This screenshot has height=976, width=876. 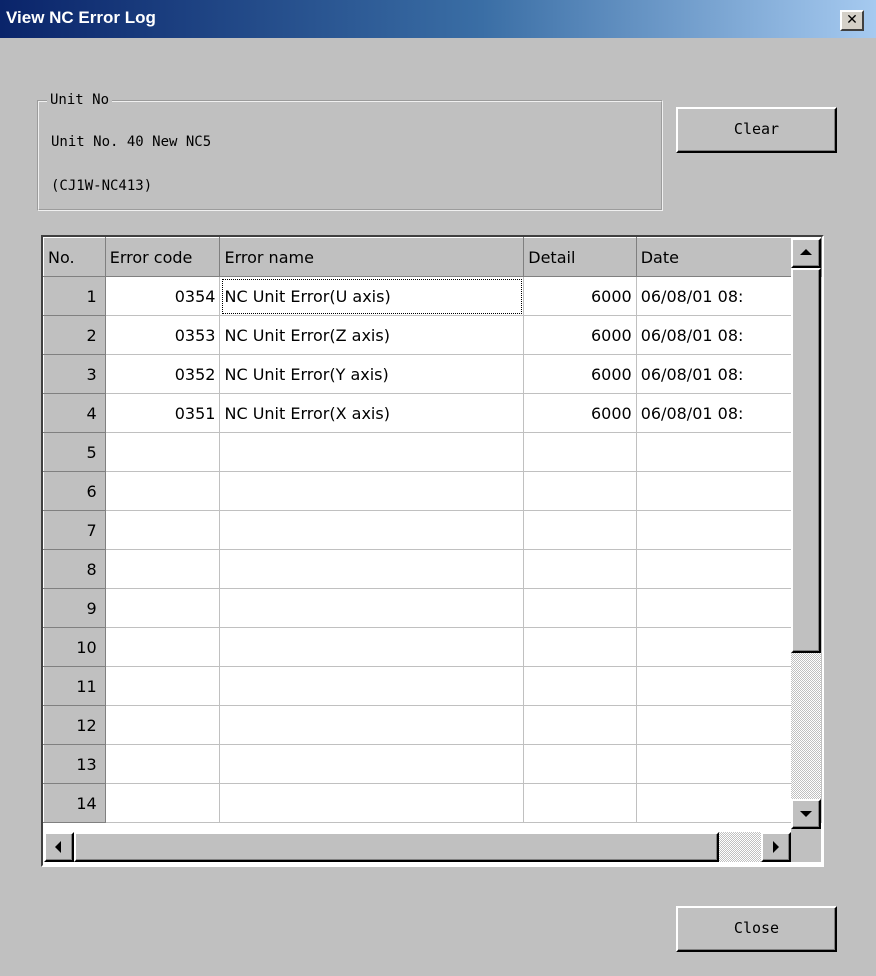 What do you see at coordinates (163, 413) in the screenshot?
I see `error-code-cell: 0351` at bounding box center [163, 413].